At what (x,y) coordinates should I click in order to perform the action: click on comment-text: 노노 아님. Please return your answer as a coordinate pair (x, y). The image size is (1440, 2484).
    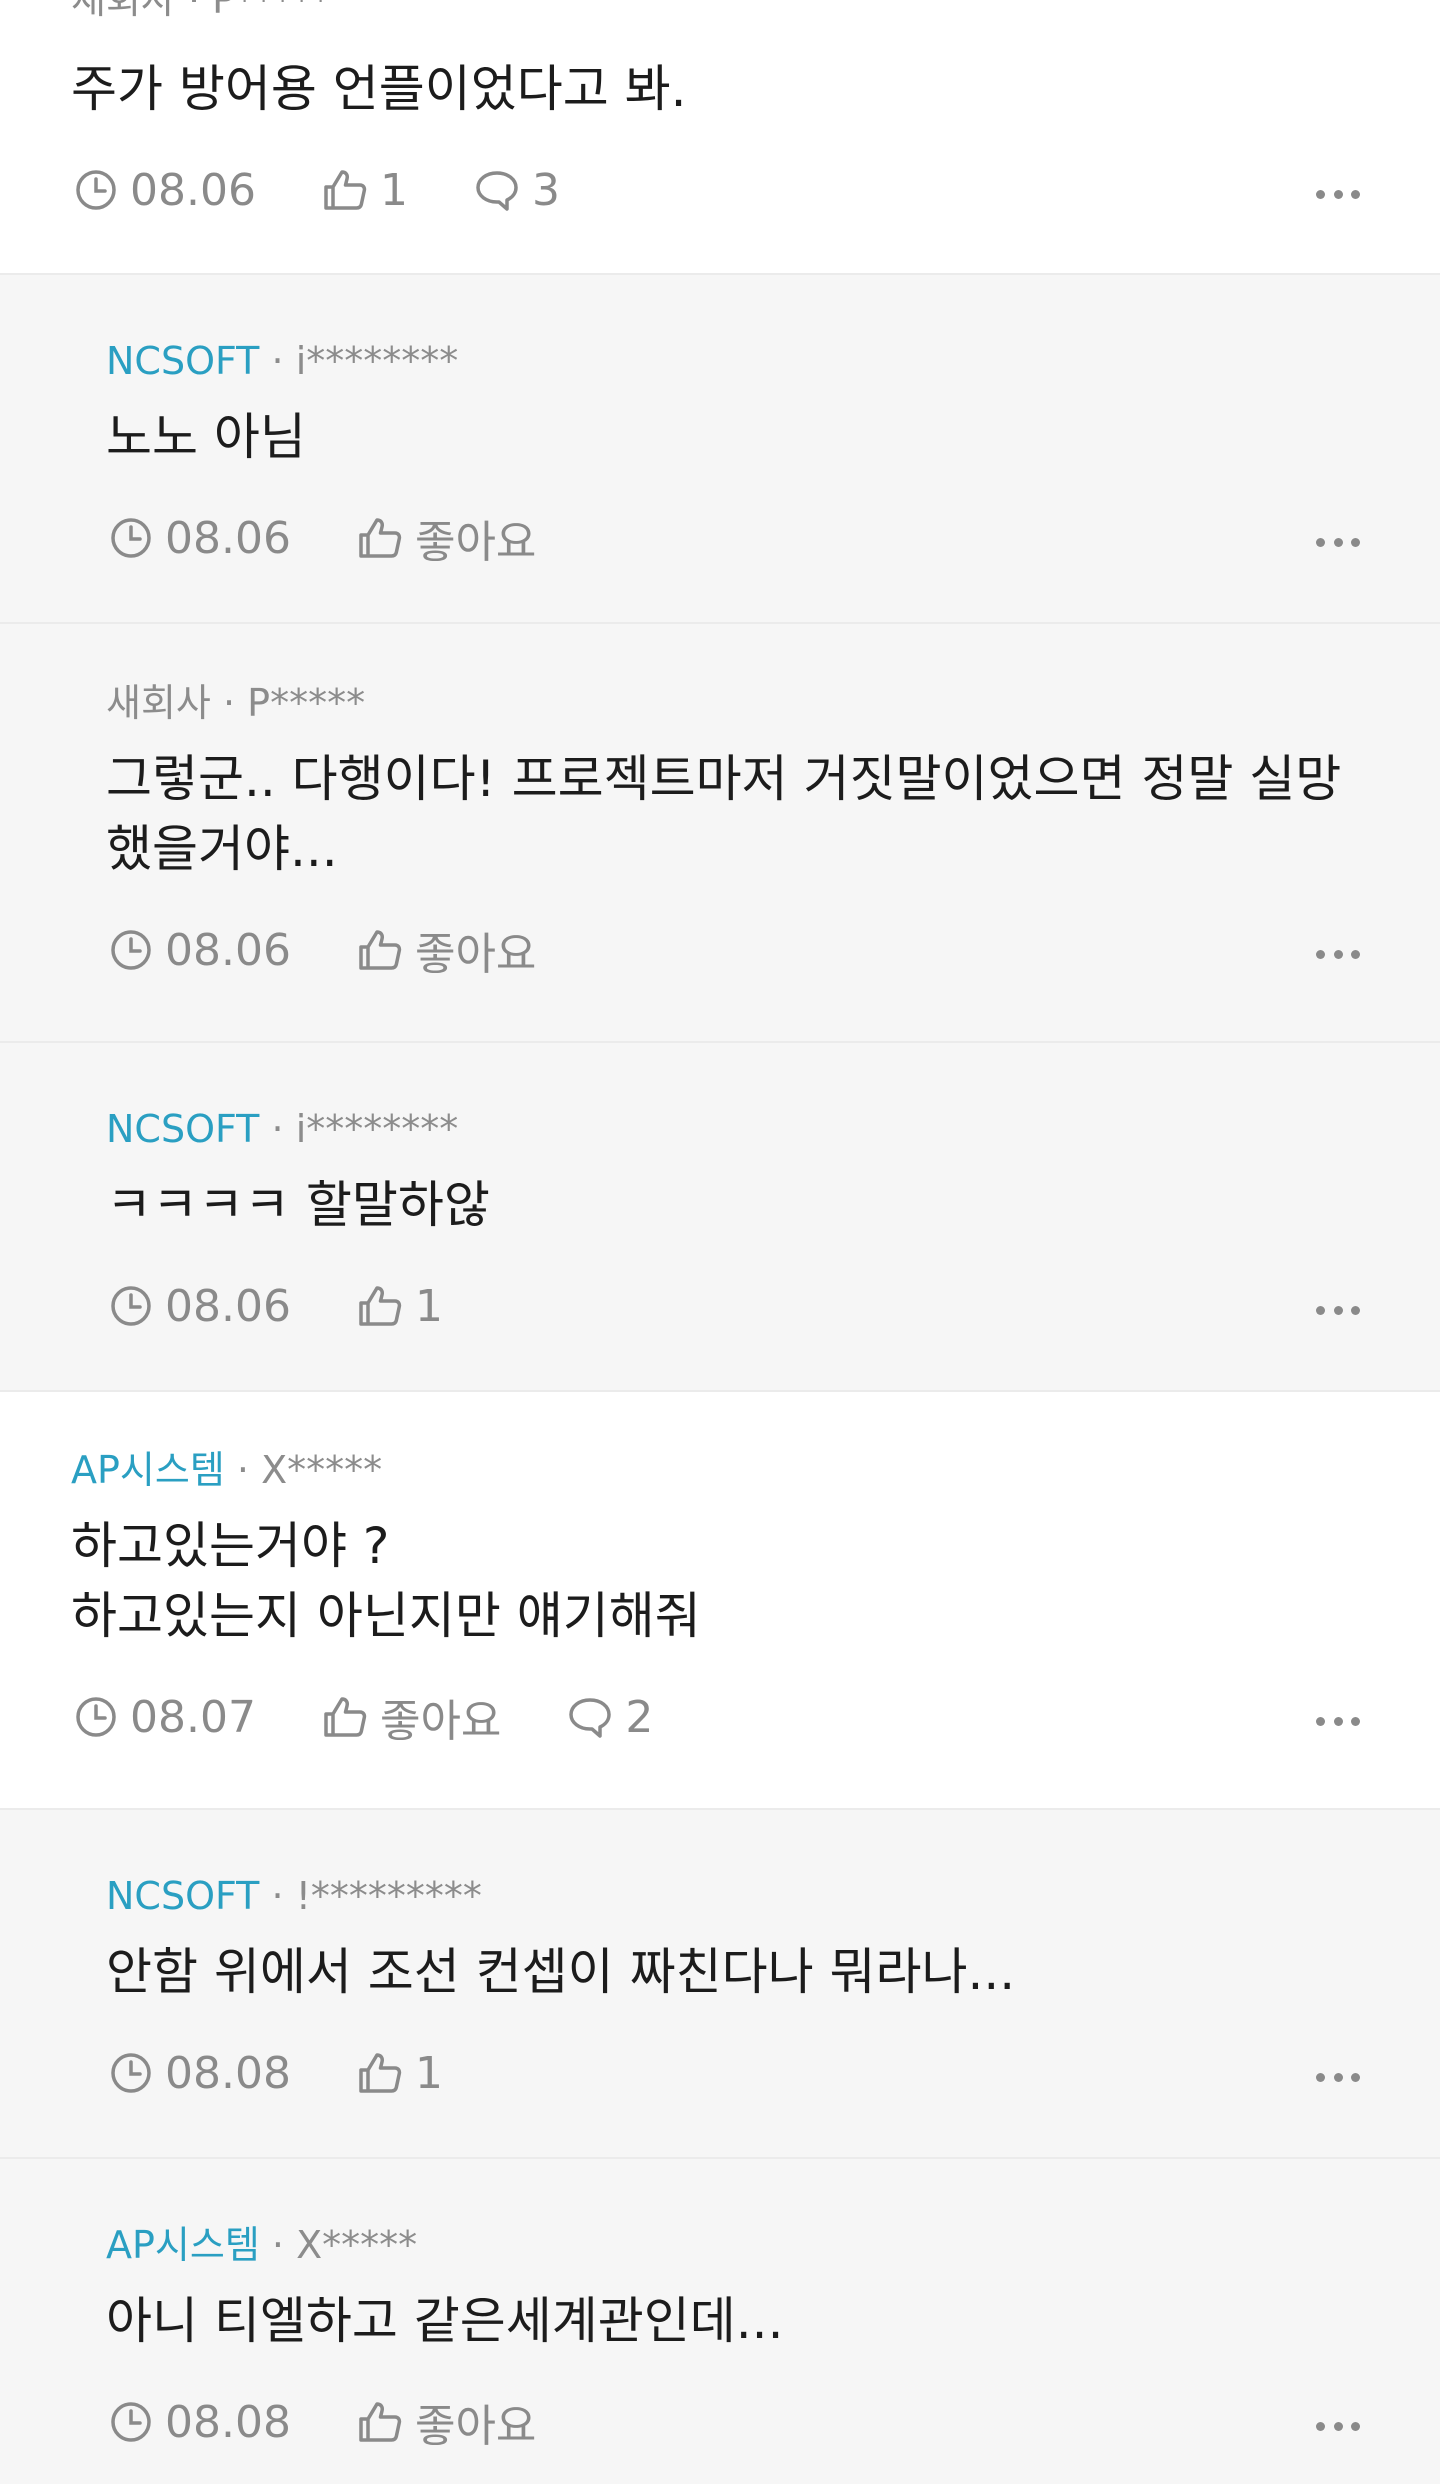
    Looking at the image, I should click on (206, 437).